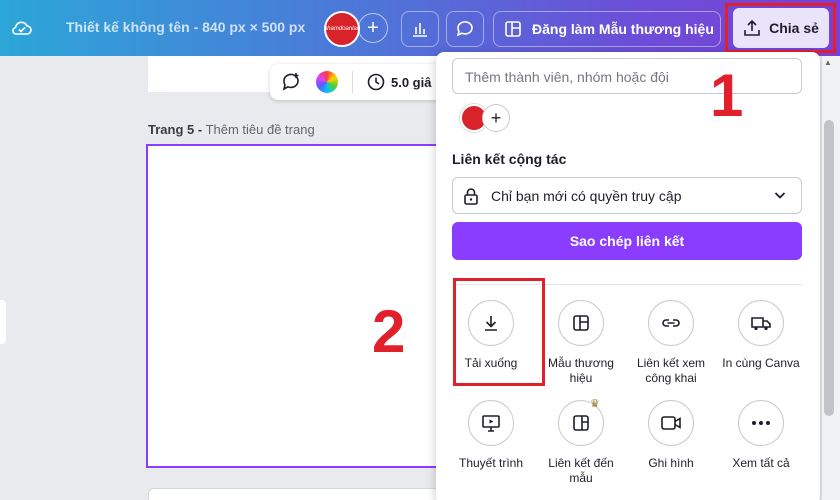 This screenshot has height=500, width=840. I want to click on insights-button, so click(420, 29).